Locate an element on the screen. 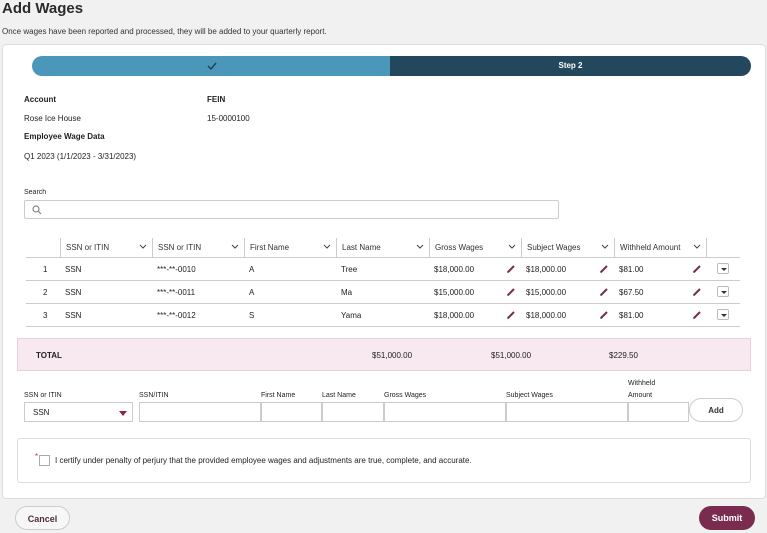 The height and width of the screenshot is (533, 767). ssn-type-select: SSN is located at coordinates (78, 412).